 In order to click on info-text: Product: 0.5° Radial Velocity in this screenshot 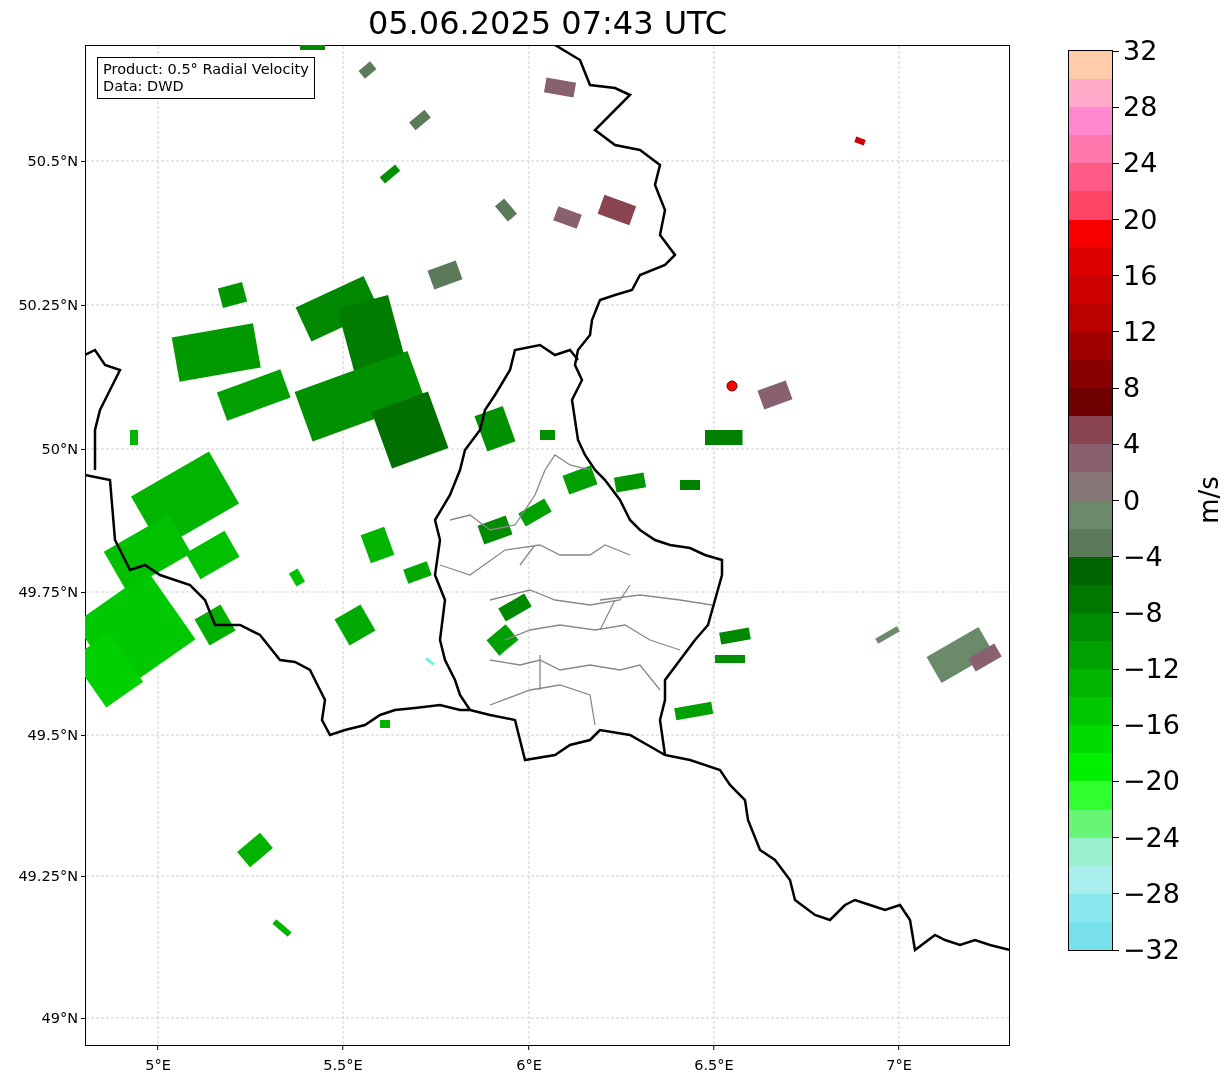, I will do `click(206, 69)`.